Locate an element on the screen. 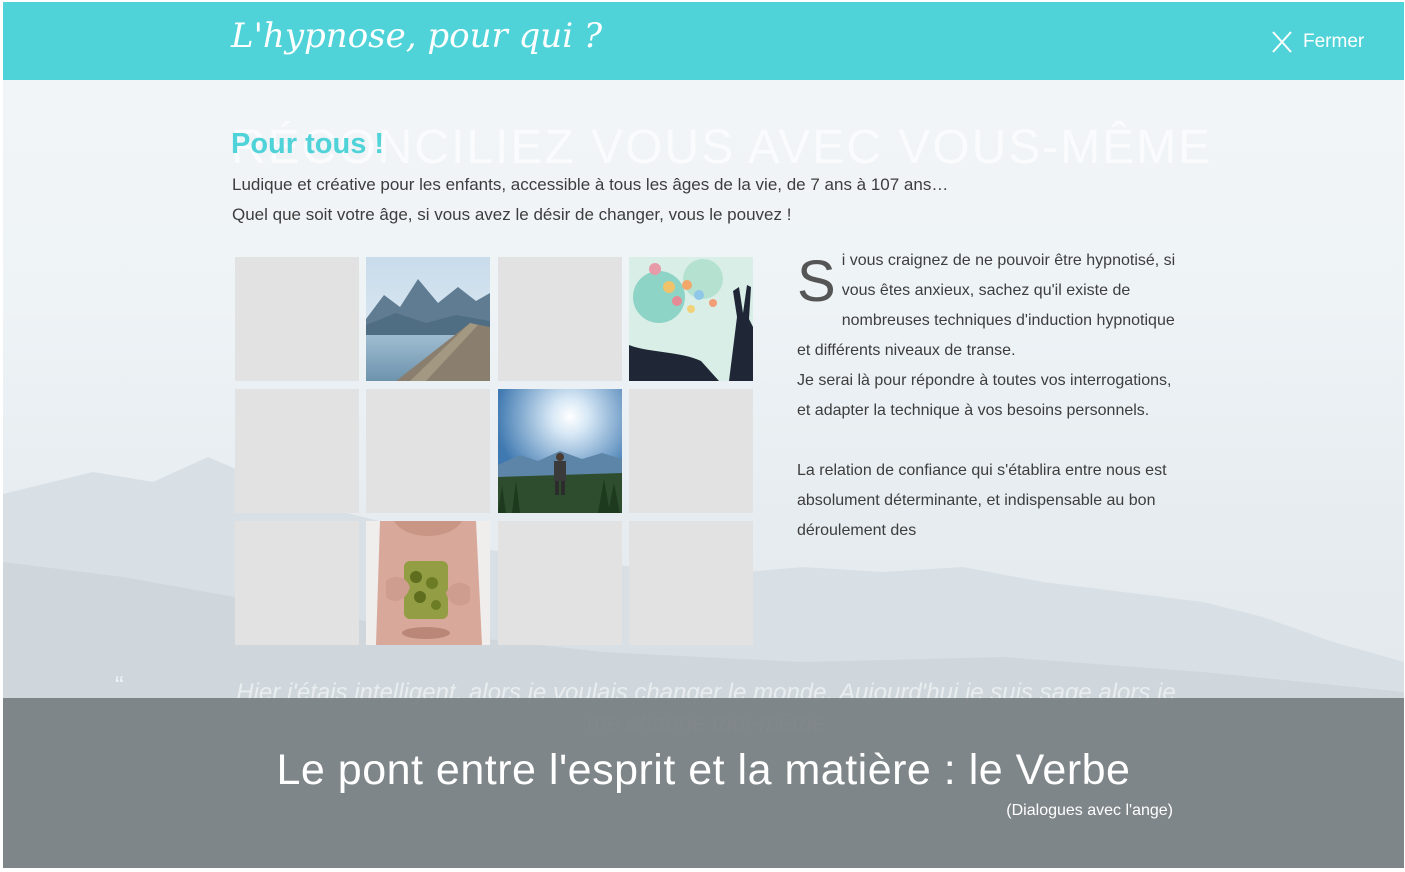 The image size is (1405, 872). man-holding-jar-photo is located at coordinates (428, 583).